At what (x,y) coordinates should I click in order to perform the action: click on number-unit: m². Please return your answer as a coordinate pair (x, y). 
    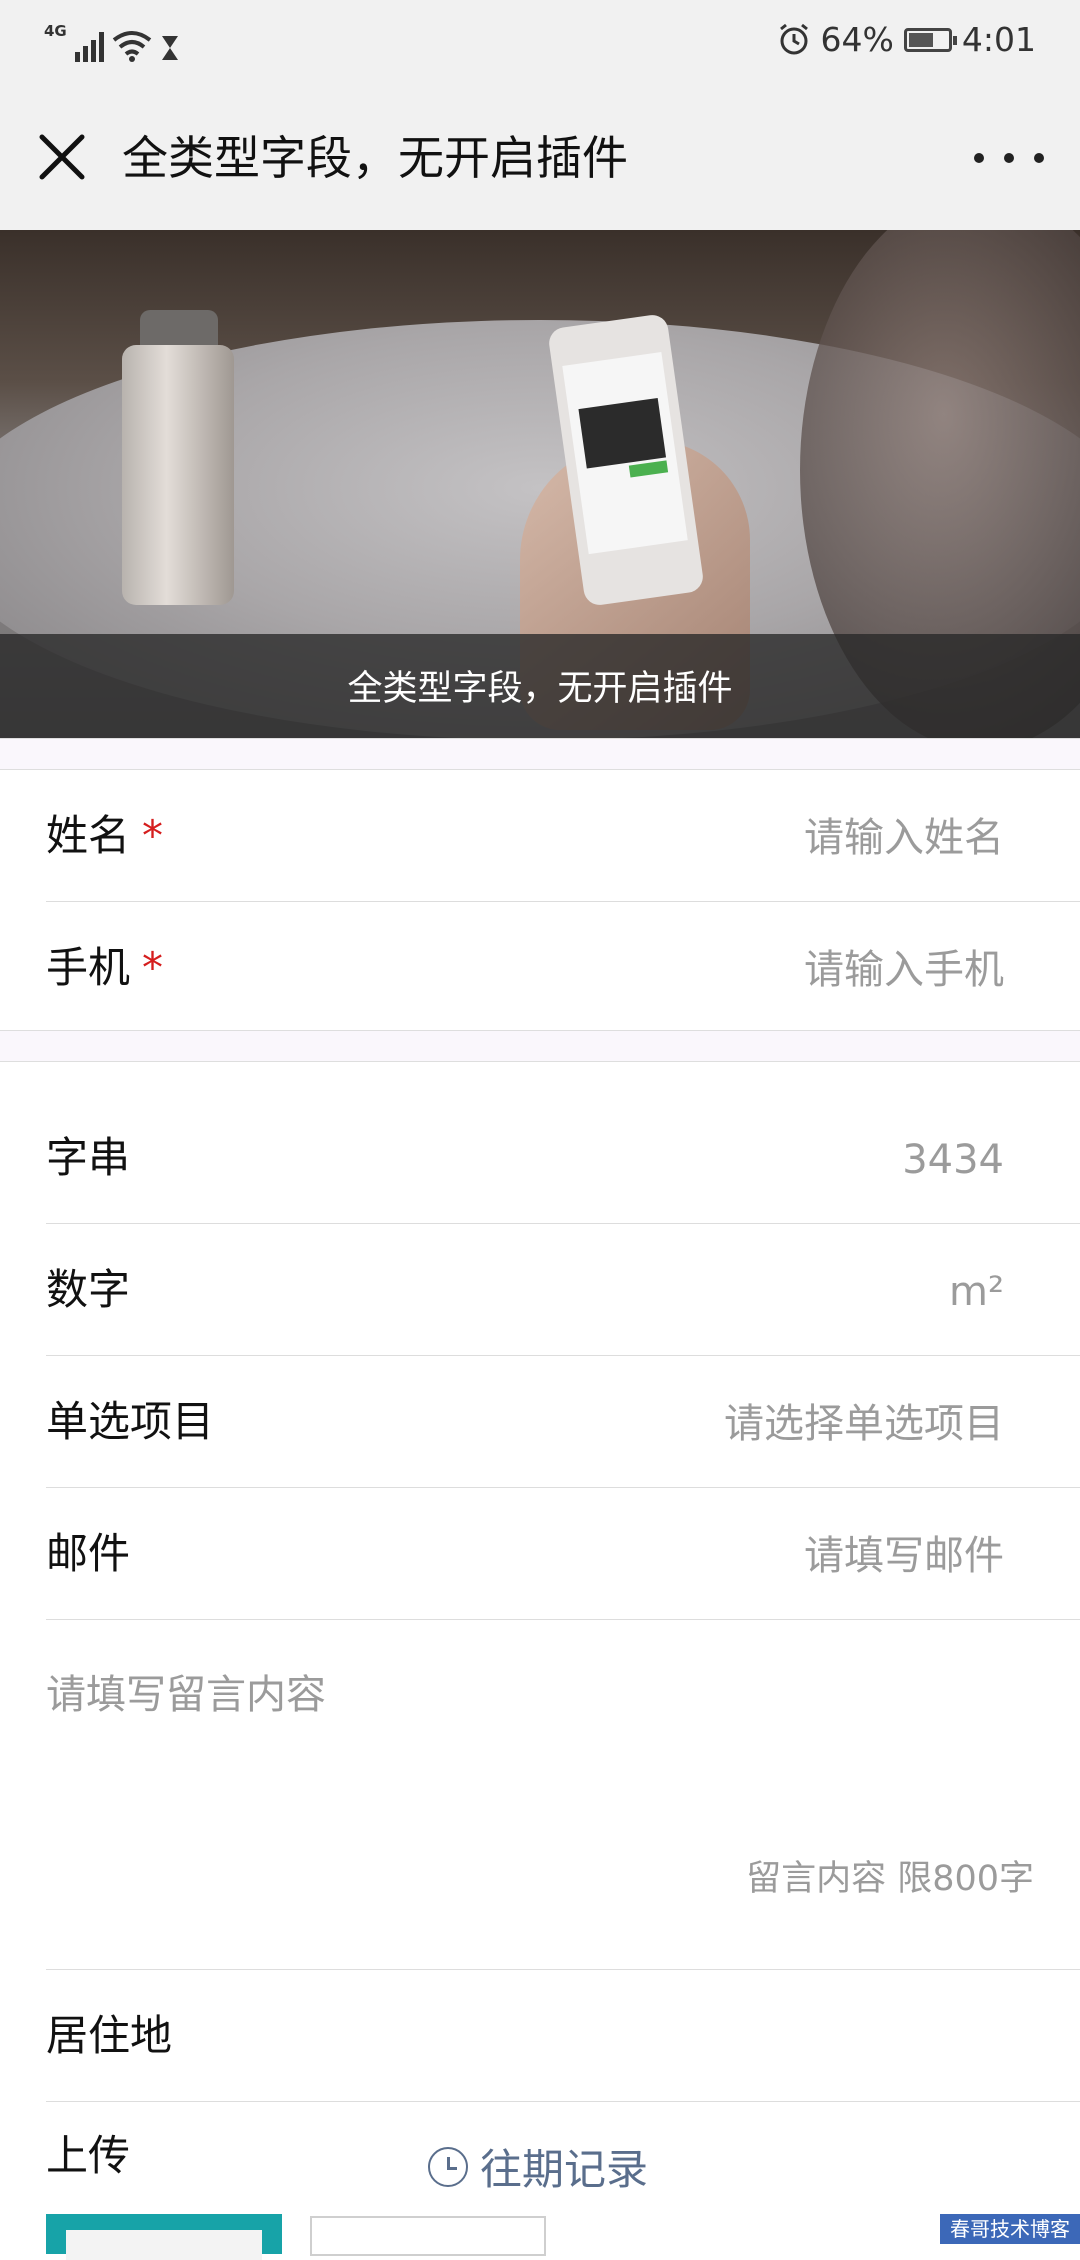
    Looking at the image, I should click on (976, 1290).